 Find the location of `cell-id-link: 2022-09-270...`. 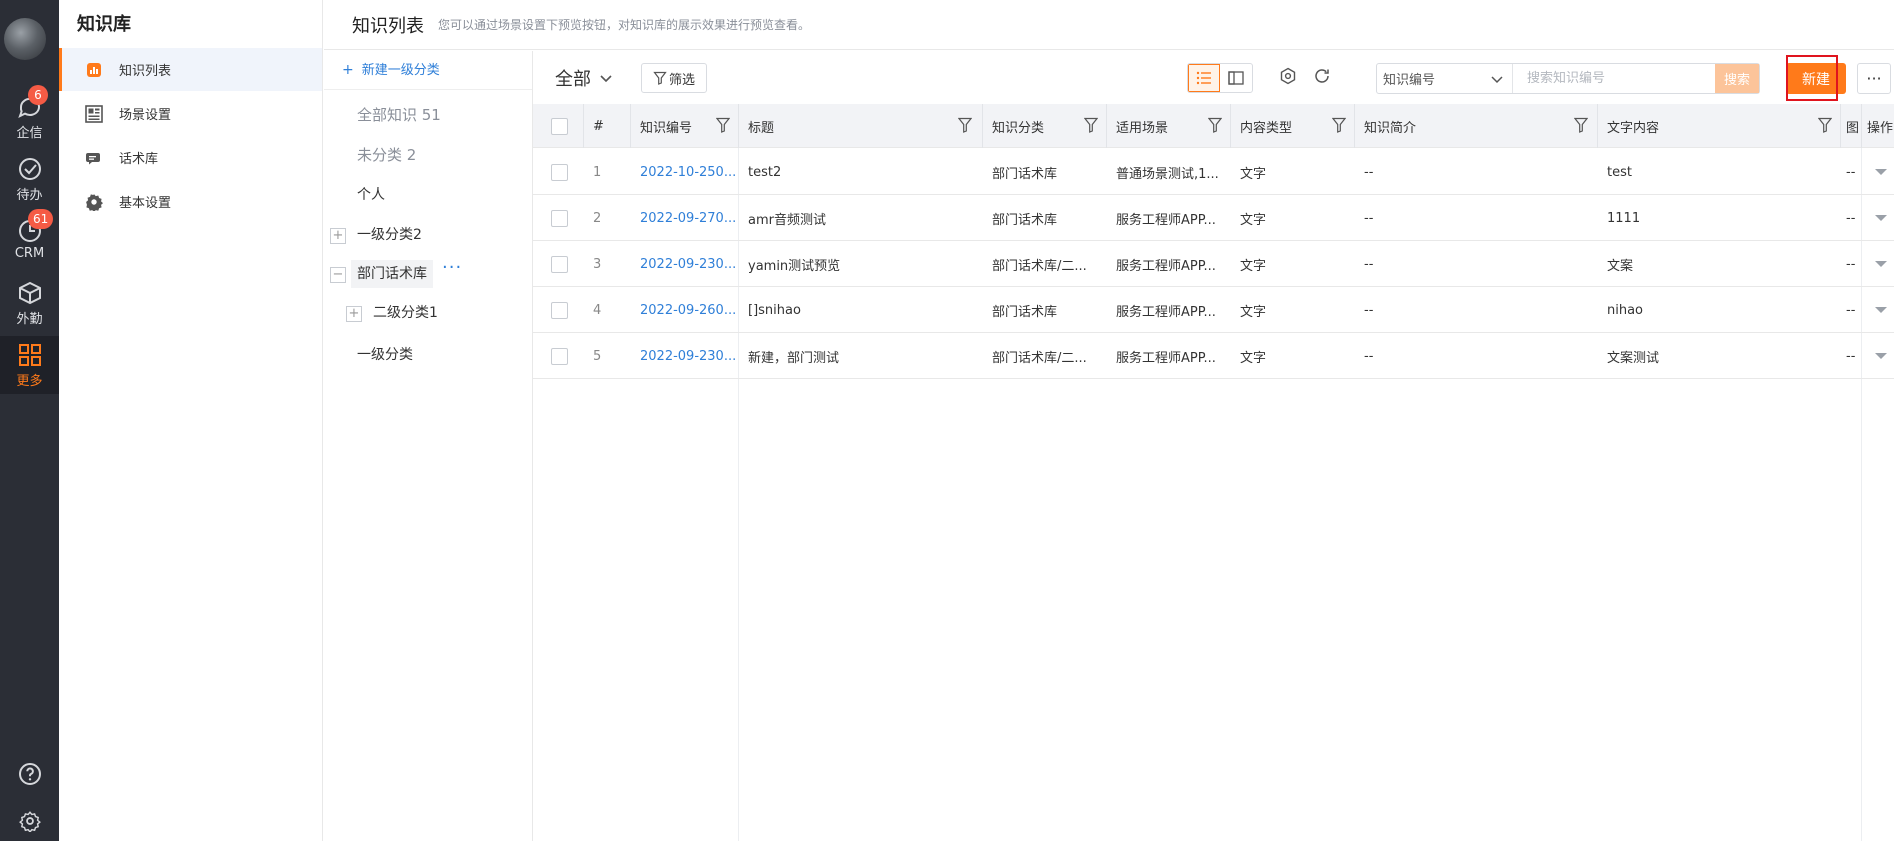

cell-id-link: 2022-09-270... is located at coordinates (684, 218).